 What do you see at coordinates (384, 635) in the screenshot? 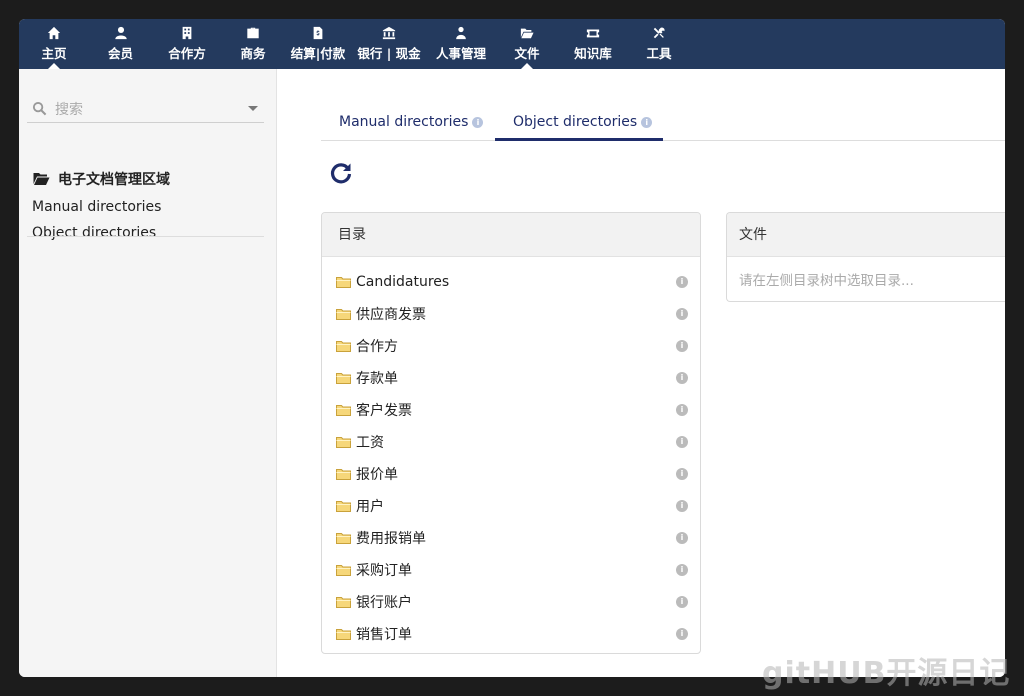
I see `directory-label: 销售订单` at bounding box center [384, 635].